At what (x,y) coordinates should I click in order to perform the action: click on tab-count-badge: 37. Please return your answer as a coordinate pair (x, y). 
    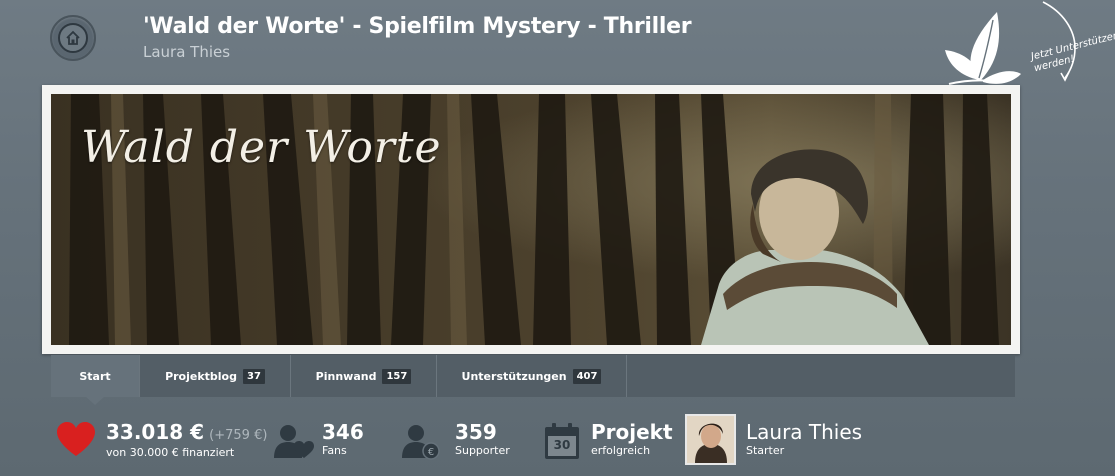
    Looking at the image, I should click on (254, 376).